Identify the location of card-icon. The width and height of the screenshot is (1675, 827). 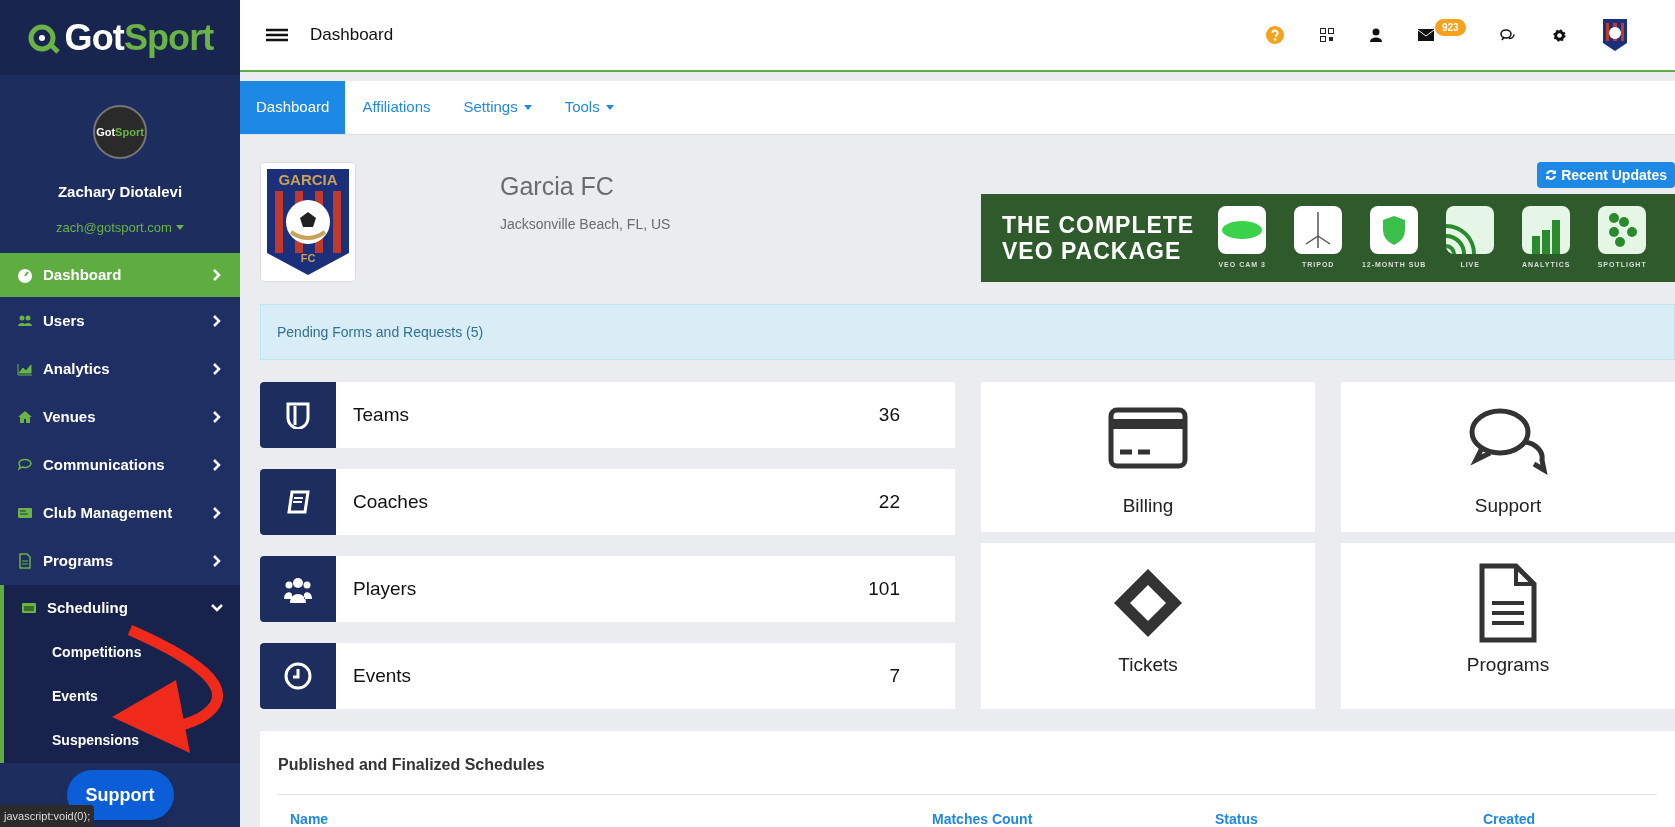
(25, 513).